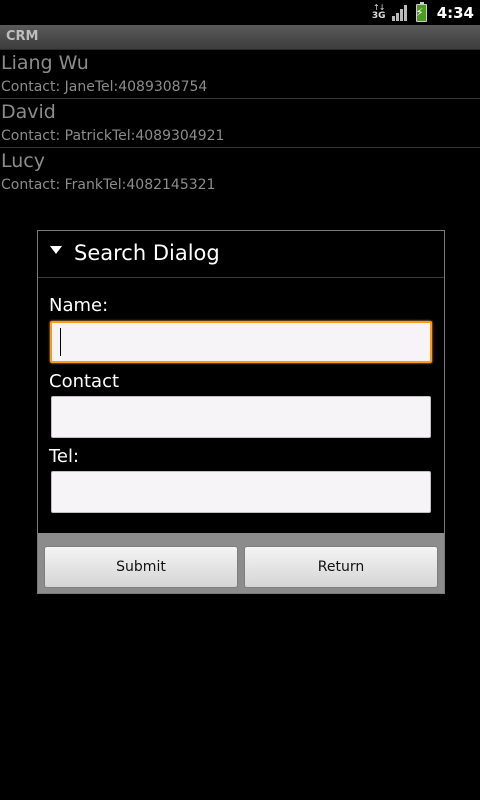 Image resolution: width=480 pixels, height=800 pixels. I want to click on contact-detail: Contact: JaneTel:4089308754, so click(104, 87).